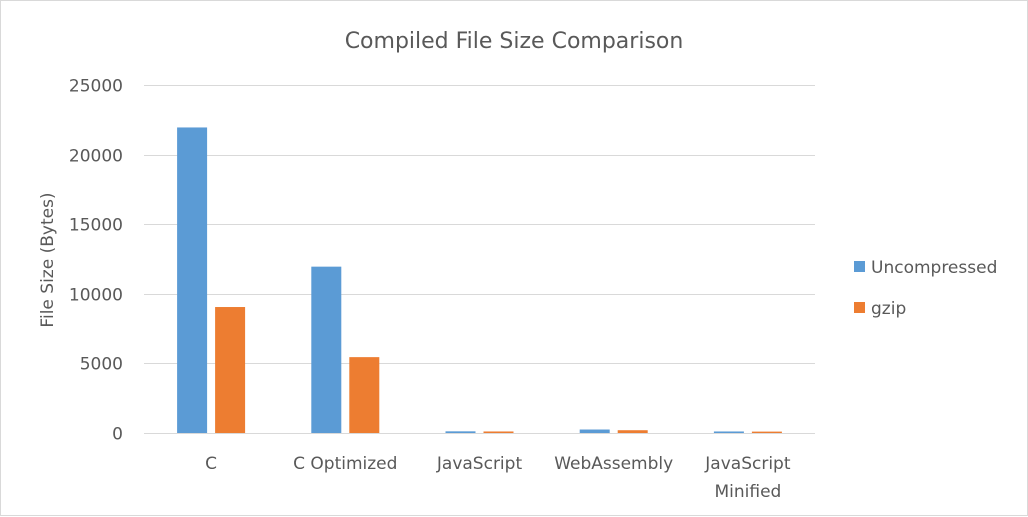 The image size is (1028, 517). I want to click on legend-label: Uncompressed, so click(934, 268).